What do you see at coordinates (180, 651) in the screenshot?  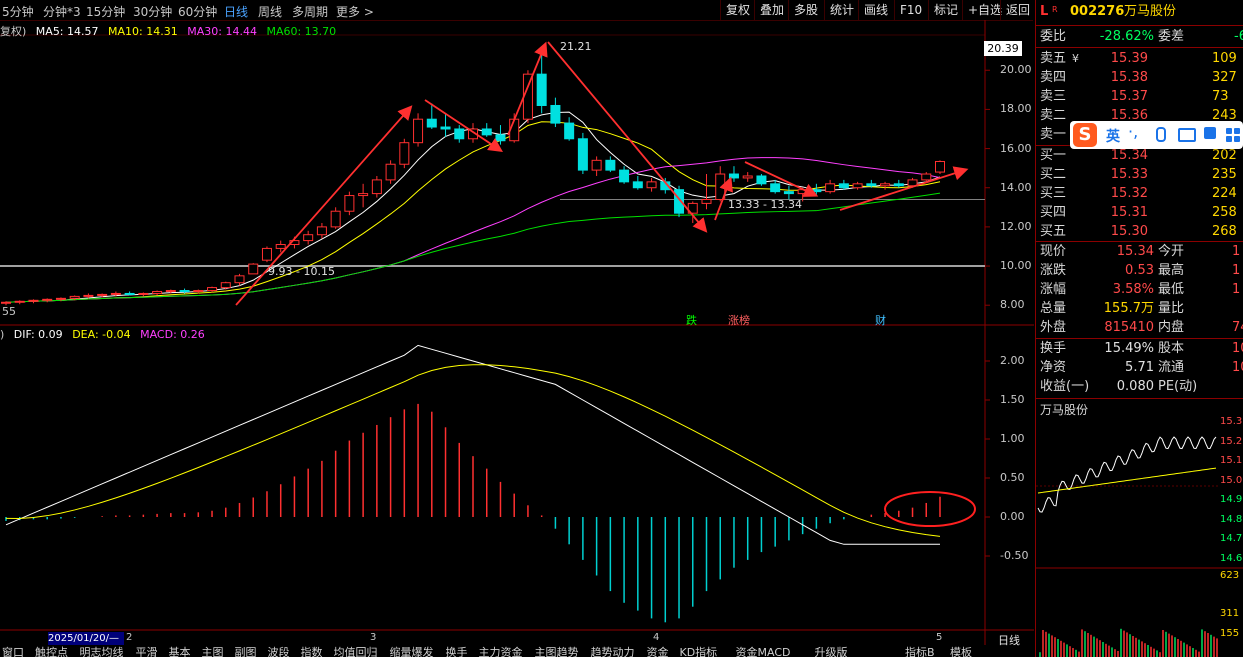 I see `bottom-tab: 基本` at bounding box center [180, 651].